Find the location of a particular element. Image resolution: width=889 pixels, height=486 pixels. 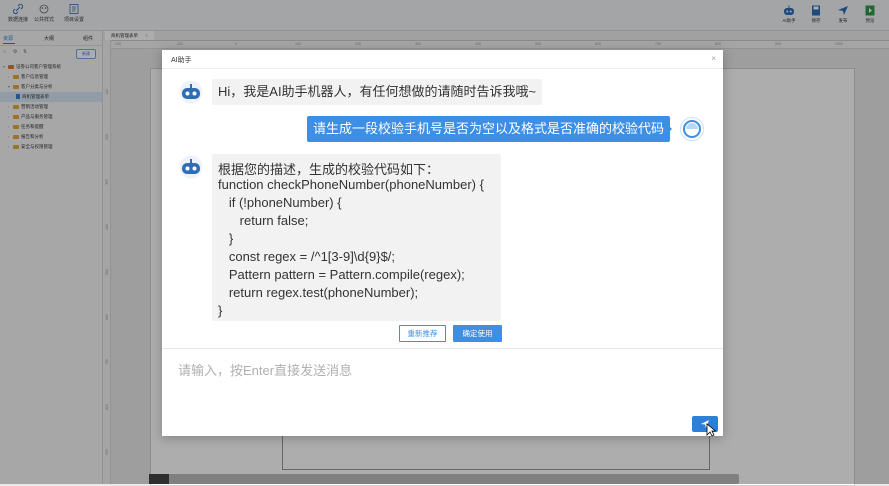

response-intro: 根据您的描述，生成的校验代码如下： is located at coordinates (329, 169).